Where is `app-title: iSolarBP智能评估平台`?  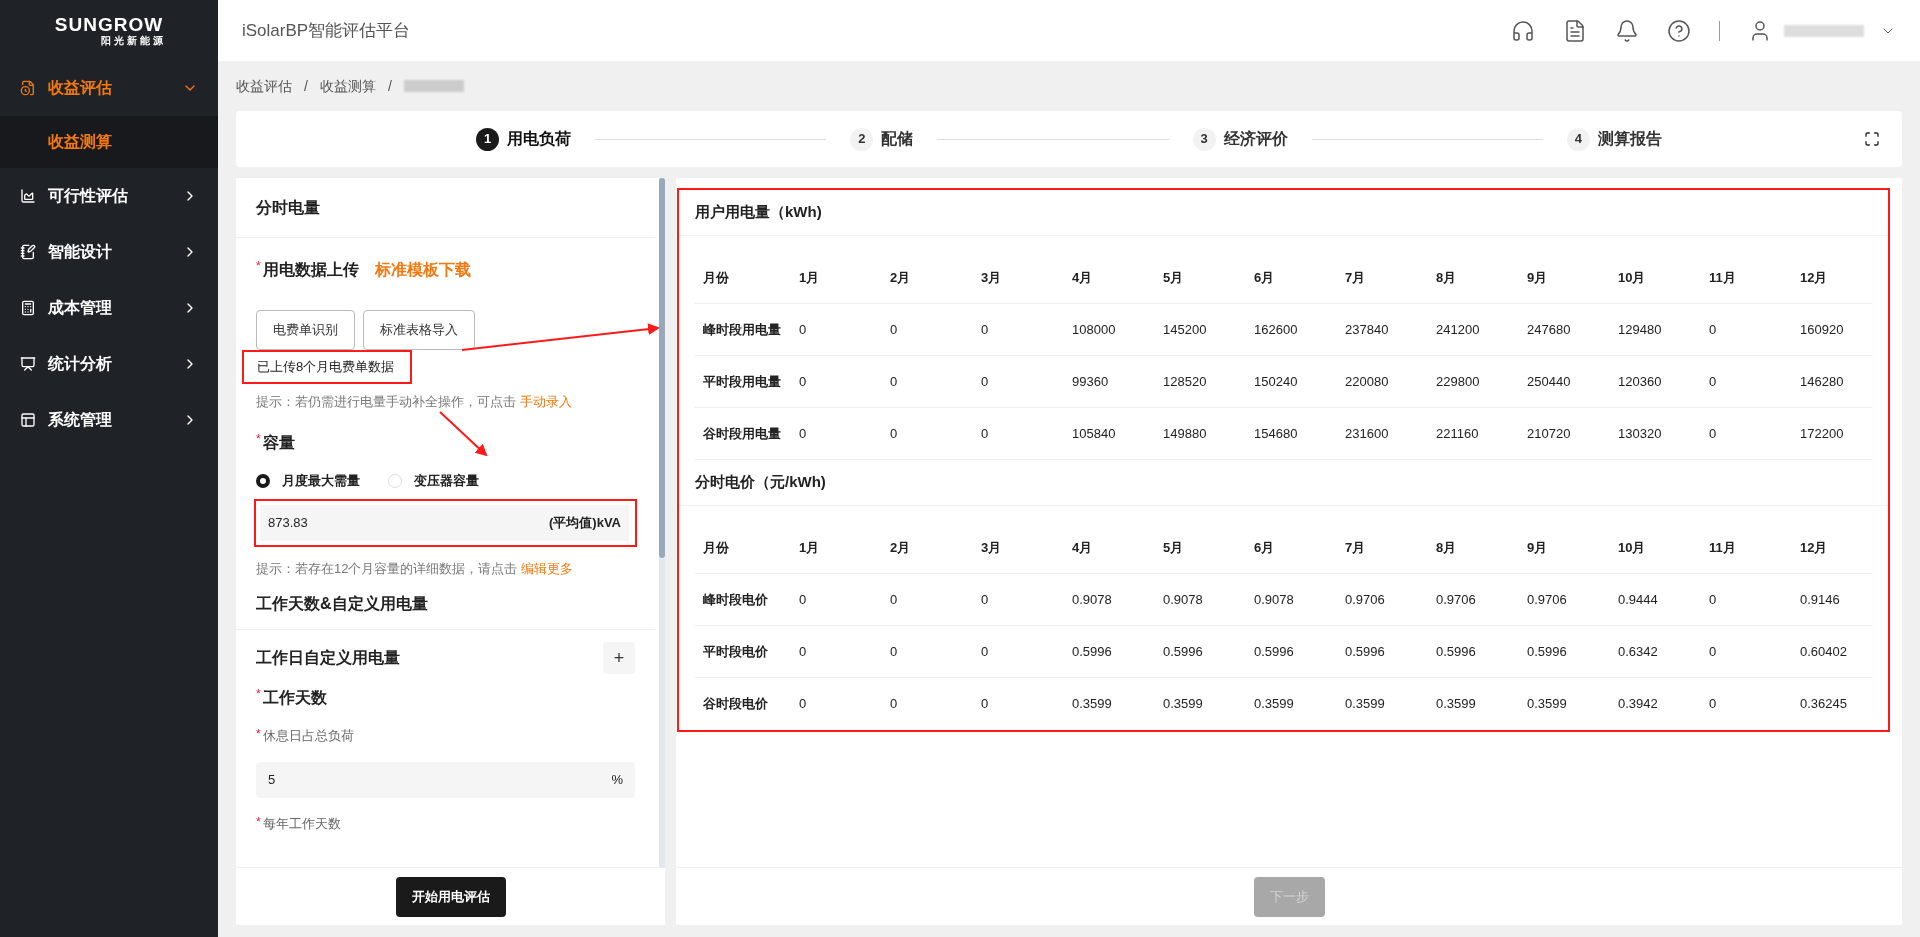 app-title: iSolarBP智能评估平台 is located at coordinates (327, 30).